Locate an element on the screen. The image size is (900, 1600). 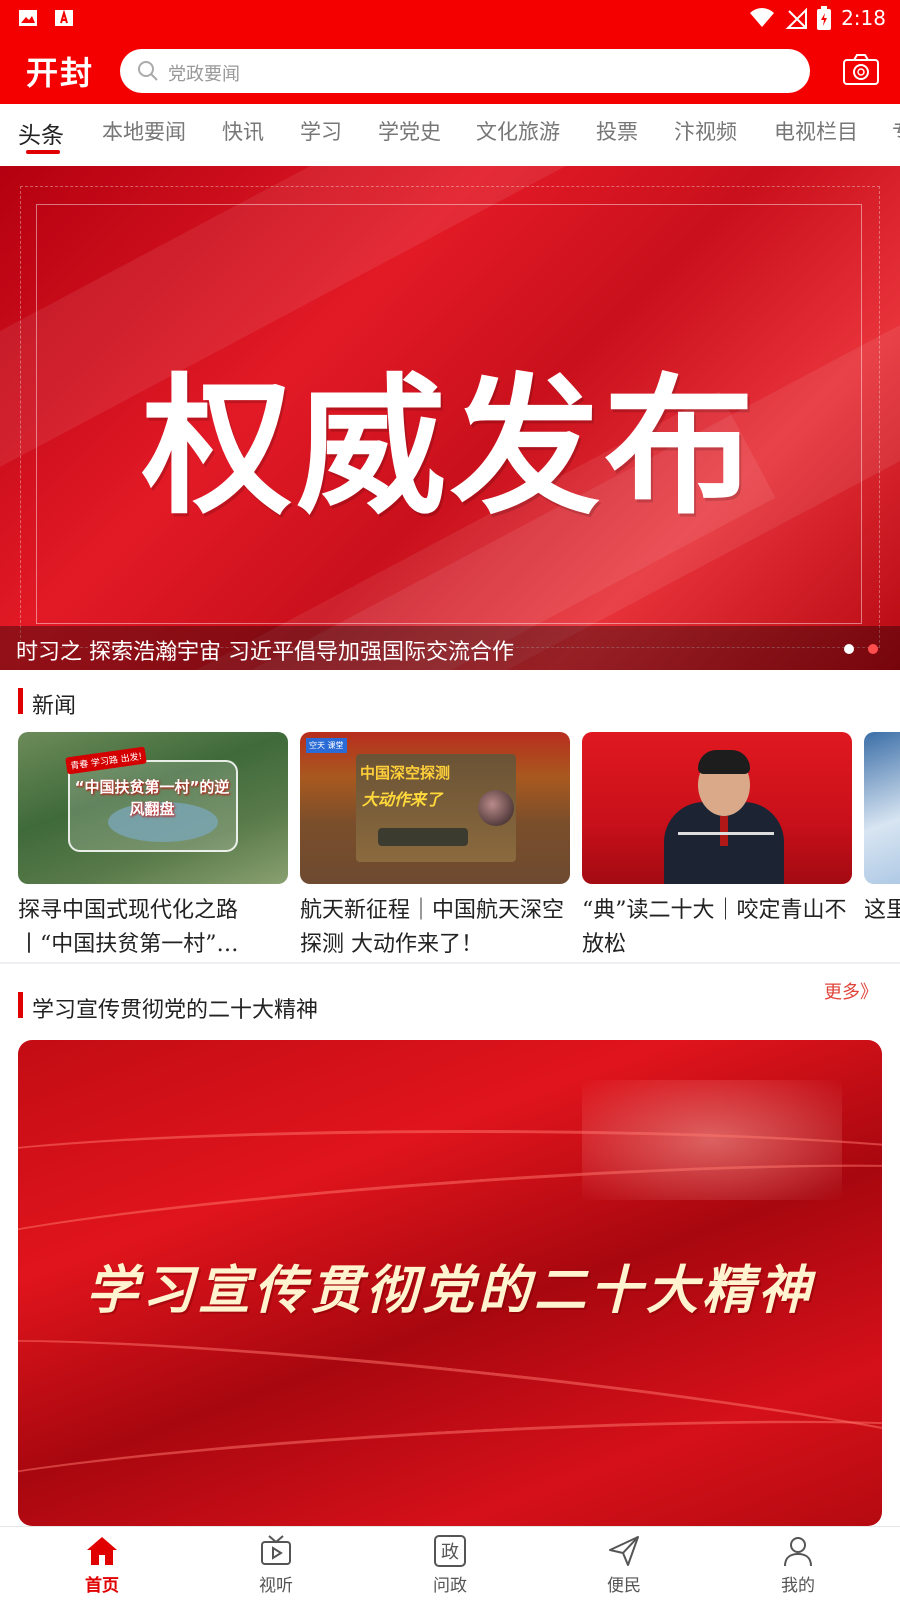
search-placeholder: 党政要闻 is located at coordinates (204, 74).